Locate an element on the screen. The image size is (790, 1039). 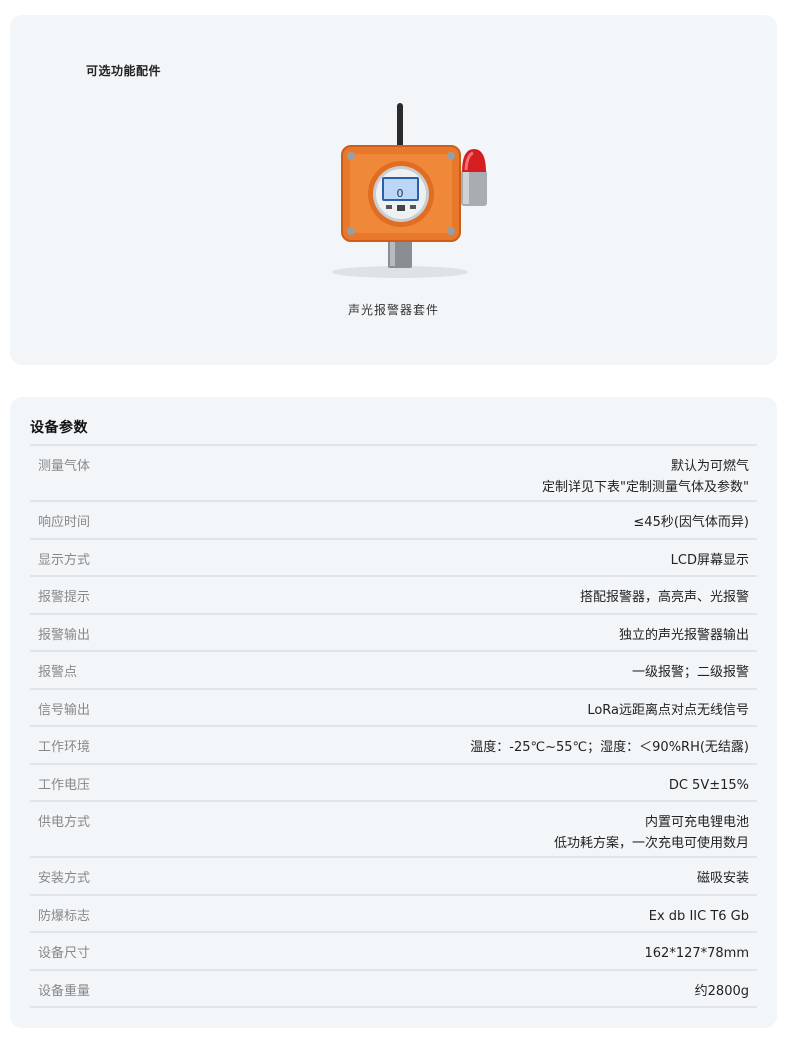
accessory-caption: 声光报警器套件 is located at coordinates (393, 310).